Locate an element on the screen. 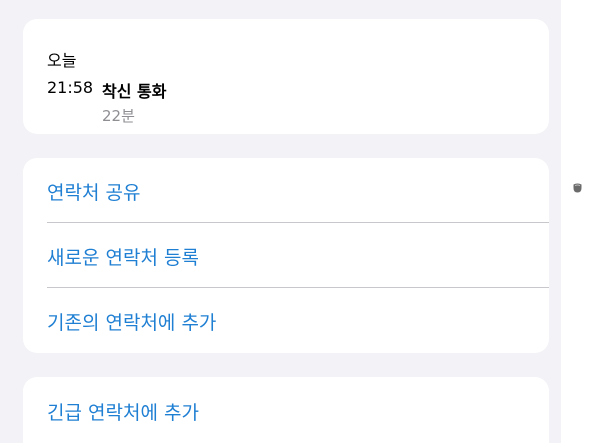  recent-call-duration: 22분 is located at coordinates (118, 116).